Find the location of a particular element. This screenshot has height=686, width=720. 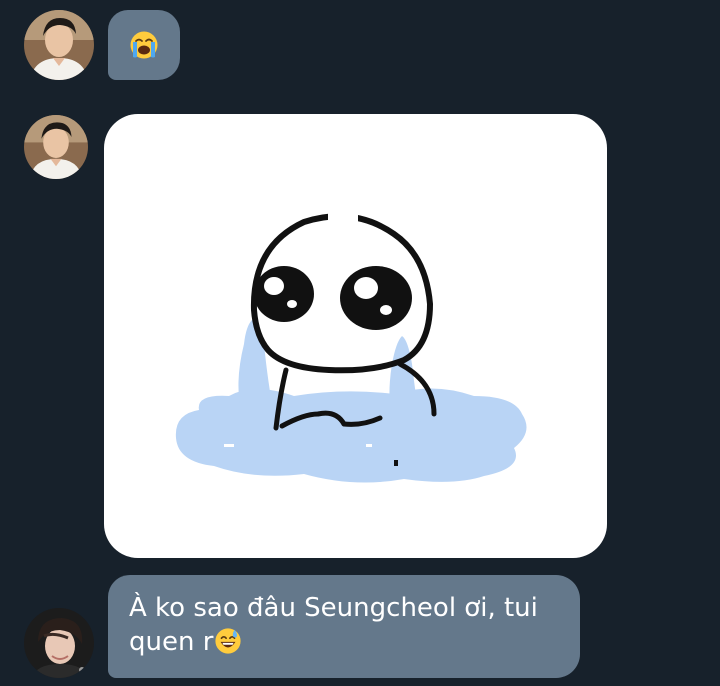

message-line-2: quen r is located at coordinates (171, 642).